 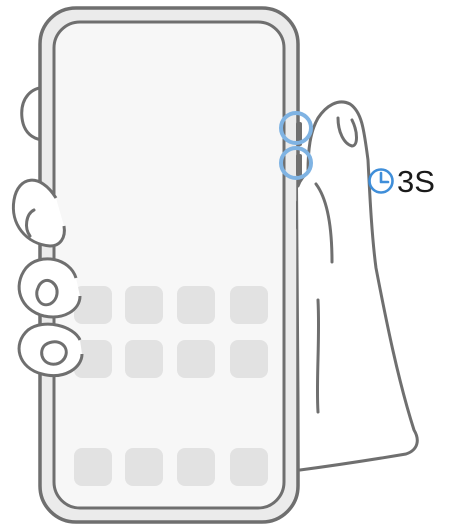 What do you see at coordinates (318, 356) in the screenshot?
I see `right-palm-crease` at bounding box center [318, 356].